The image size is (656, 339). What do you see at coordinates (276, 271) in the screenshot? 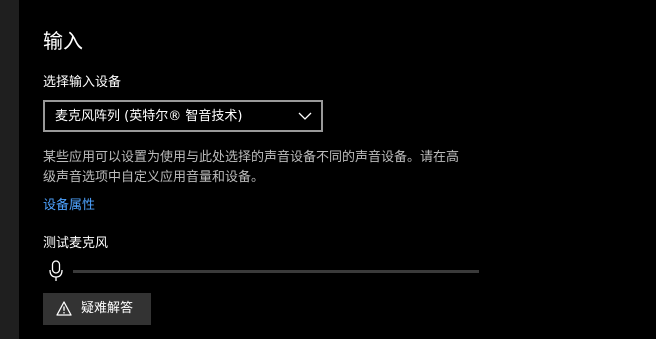
I see `microphone-level-meter` at bounding box center [276, 271].